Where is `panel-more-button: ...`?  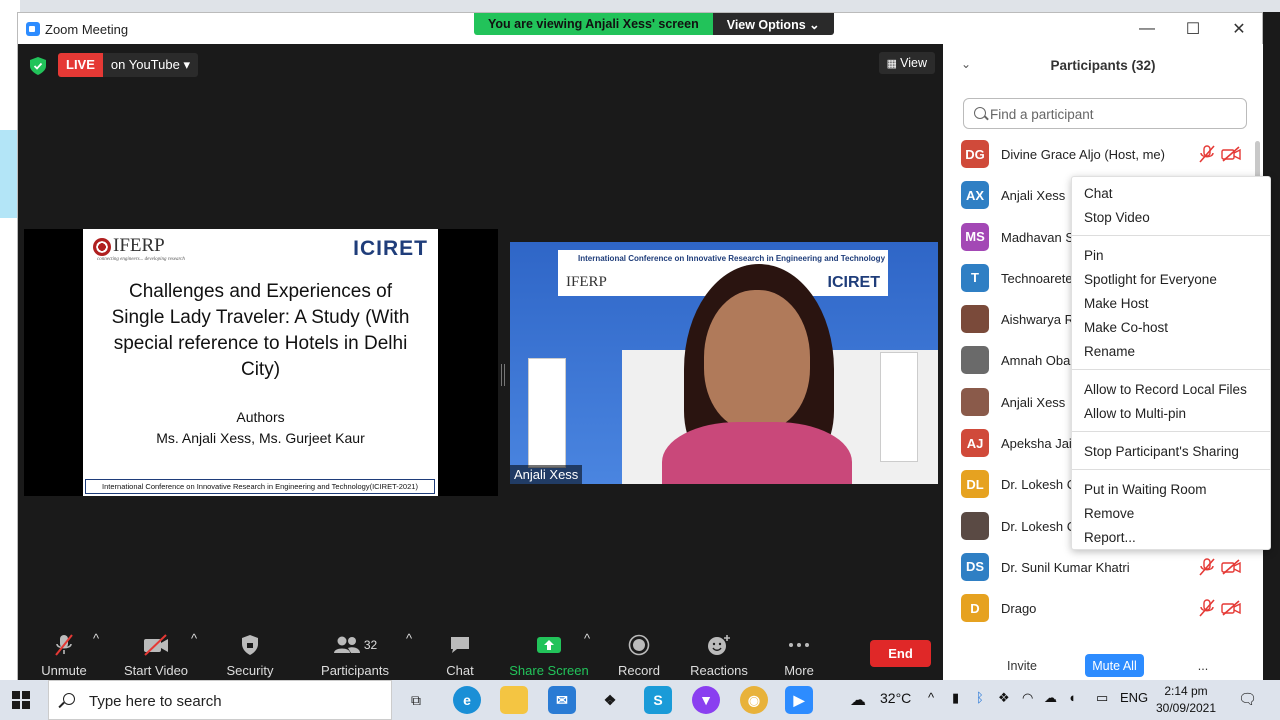
panel-more-button: ... is located at coordinates (1203, 665).